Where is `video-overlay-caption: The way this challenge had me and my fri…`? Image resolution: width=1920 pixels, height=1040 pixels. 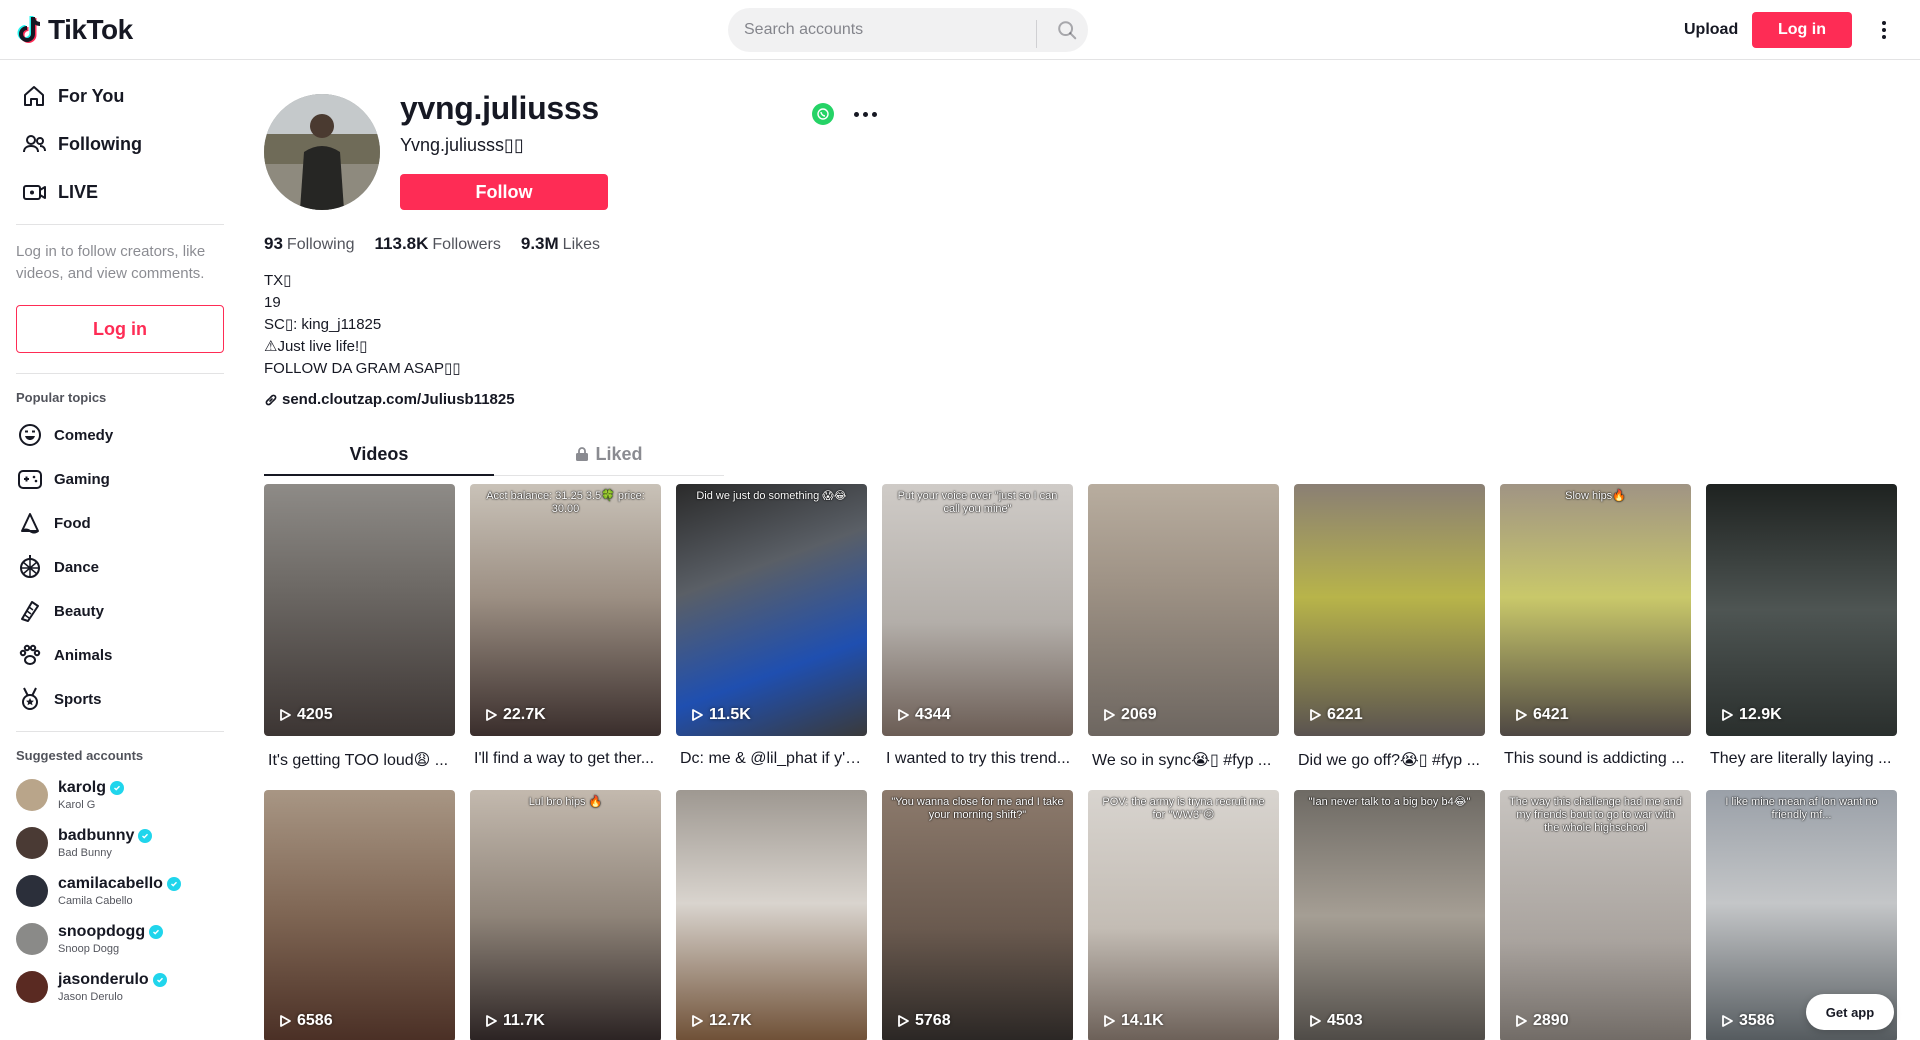 video-overlay-caption: The way this challenge had me and my fri… is located at coordinates (1595, 815).